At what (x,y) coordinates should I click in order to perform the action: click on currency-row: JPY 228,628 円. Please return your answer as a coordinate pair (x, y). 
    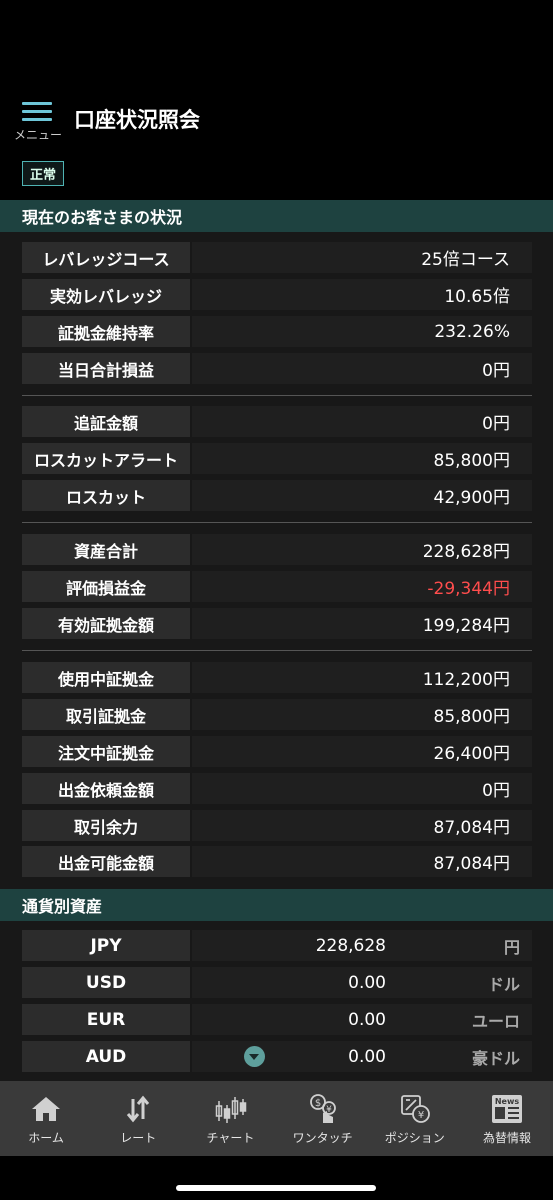
    Looking at the image, I should click on (277, 945).